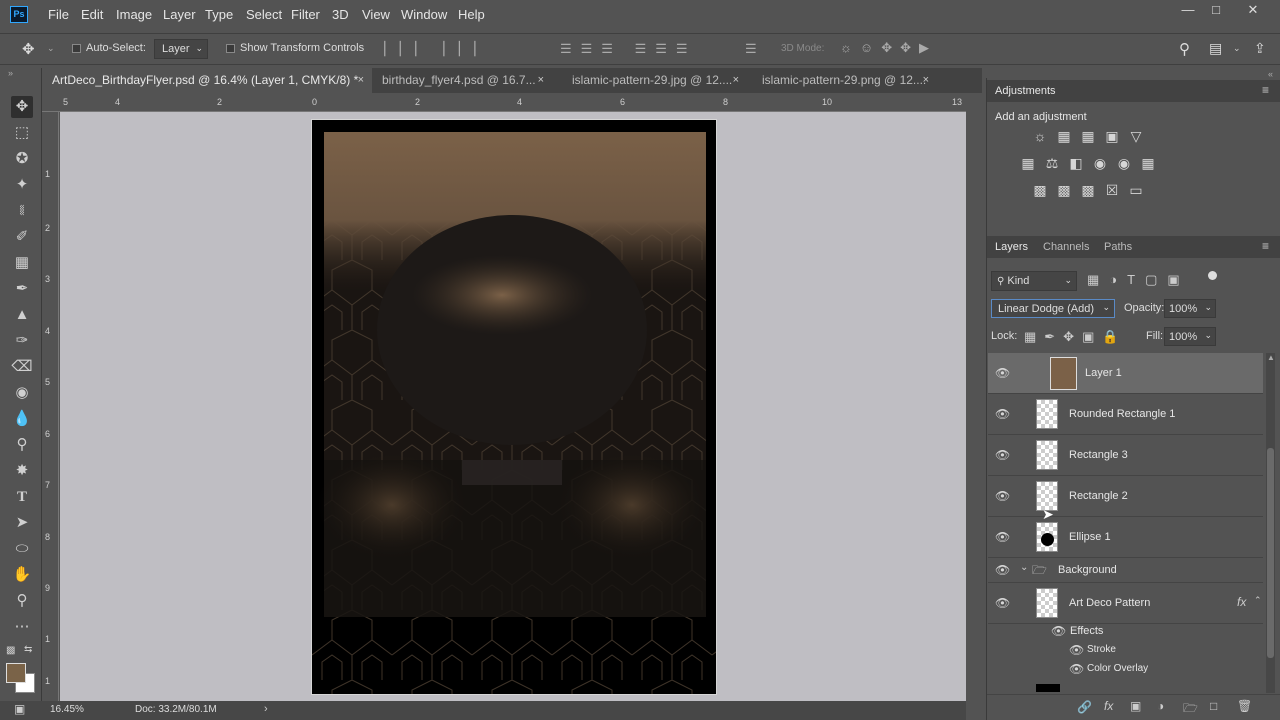 Image resolution: width=1280 pixels, height=720 pixels. What do you see at coordinates (22, 133) in the screenshot?
I see `marquee-tool-icon: ⬚` at bounding box center [22, 133].